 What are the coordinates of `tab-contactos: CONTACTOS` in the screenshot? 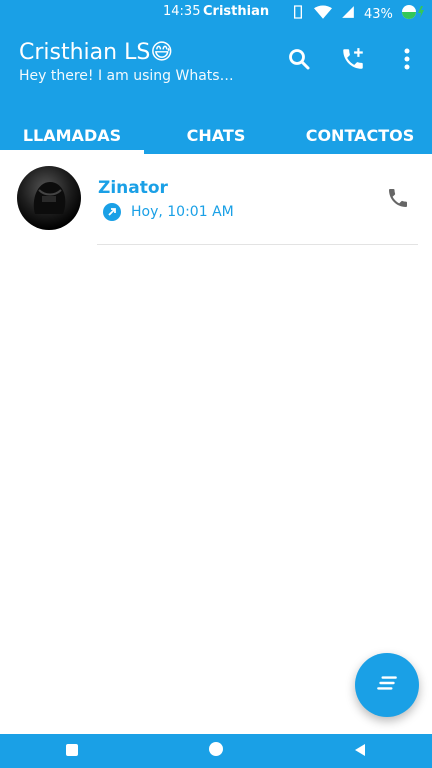 It's located at (360, 133).